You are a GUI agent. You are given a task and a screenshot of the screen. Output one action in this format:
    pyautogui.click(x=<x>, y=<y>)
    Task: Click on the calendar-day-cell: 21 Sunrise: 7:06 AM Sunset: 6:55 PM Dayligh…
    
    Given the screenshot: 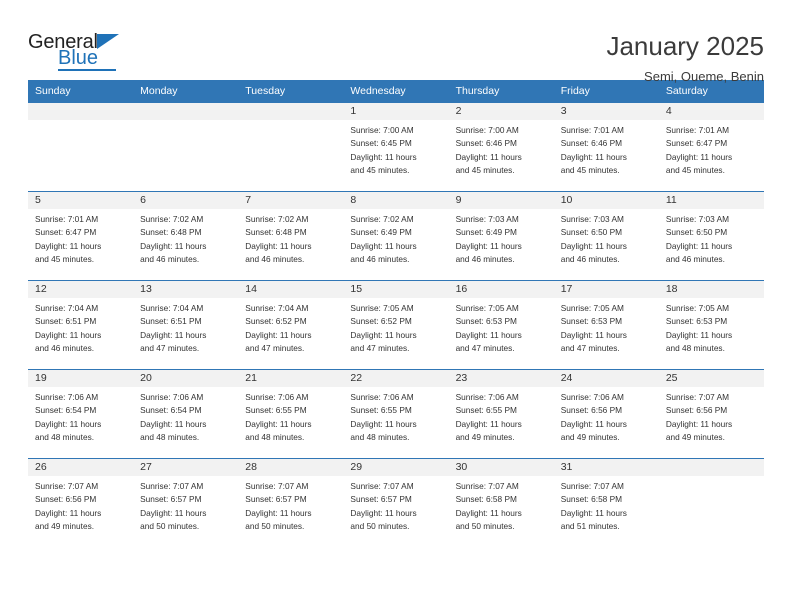 What is the action you would take?
    pyautogui.click(x=291, y=414)
    